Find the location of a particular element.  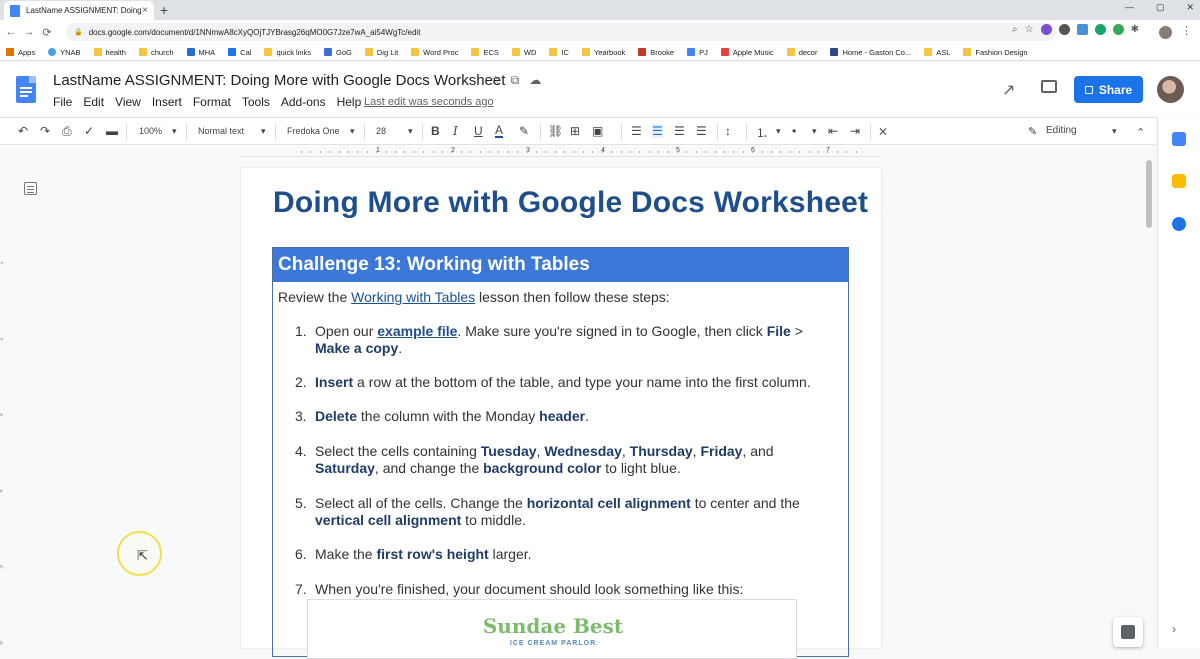

zoom-icon: ⌕ is located at coordinates (1015, 29).